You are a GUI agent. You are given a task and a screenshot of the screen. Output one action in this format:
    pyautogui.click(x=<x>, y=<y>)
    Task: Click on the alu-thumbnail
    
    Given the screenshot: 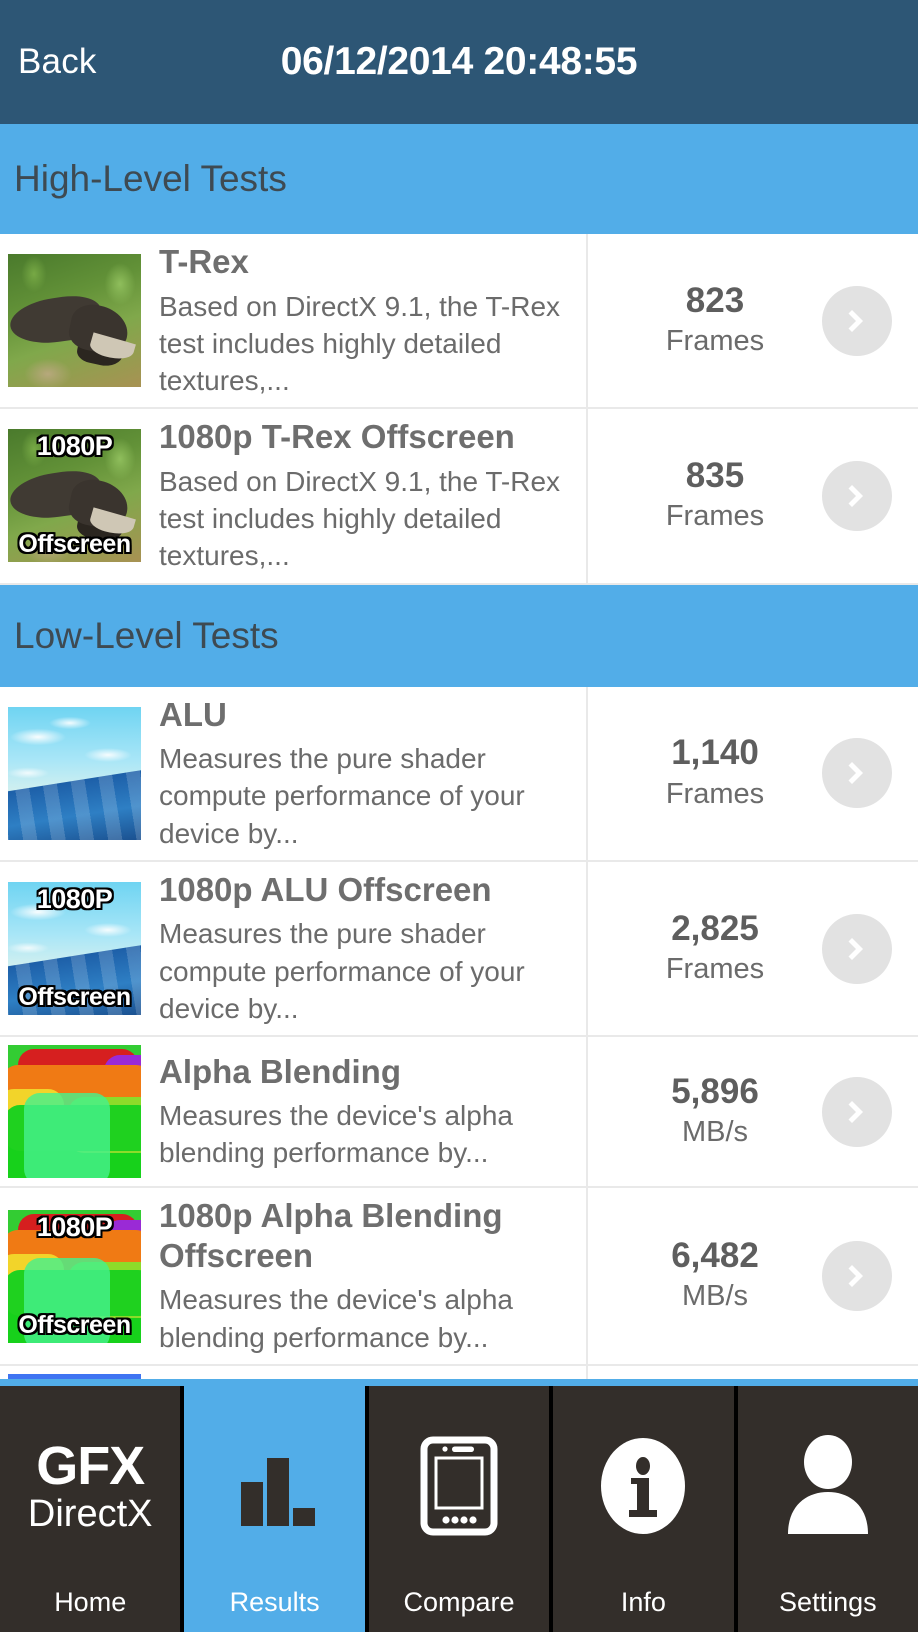 What is the action you would take?
    pyautogui.click(x=74, y=773)
    